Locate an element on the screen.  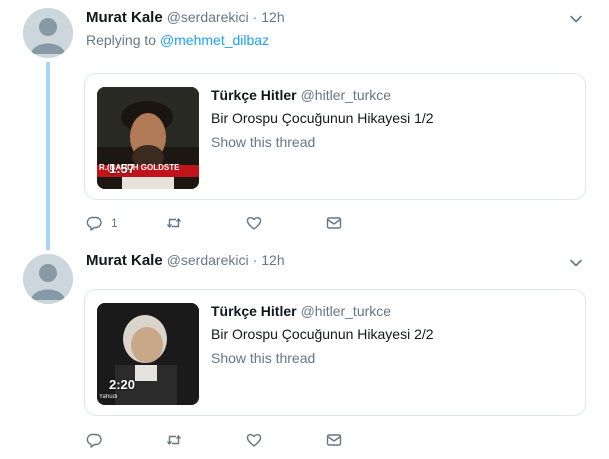
replying-mention-link: @mehmet_dilbaz is located at coordinates (214, 40).